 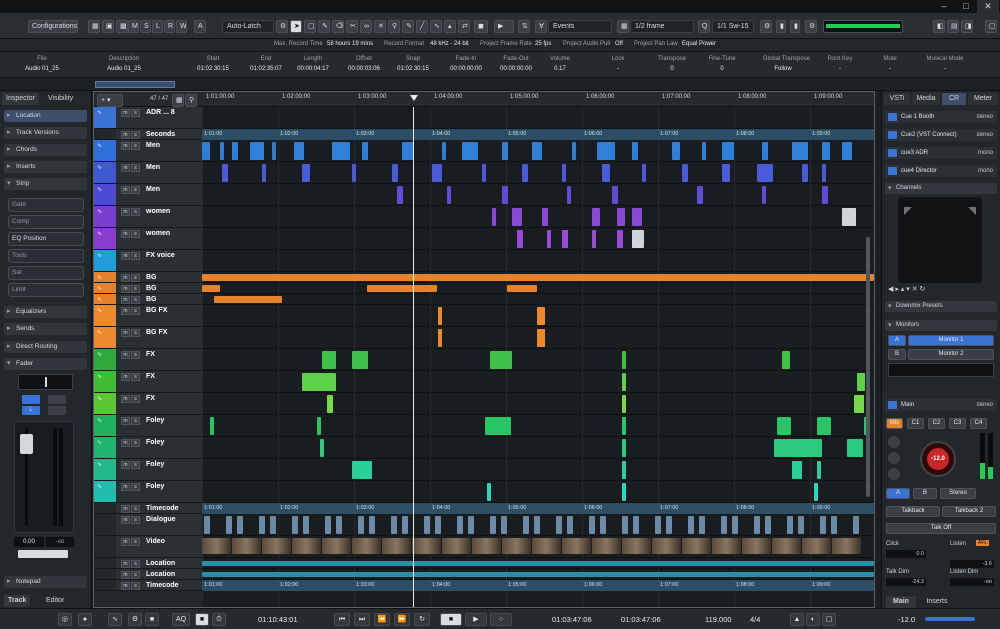 What do you see at coordinates (972, 564) in the screenshot?
I see `listen-value: -3.6` at bounding box center [972, 564].